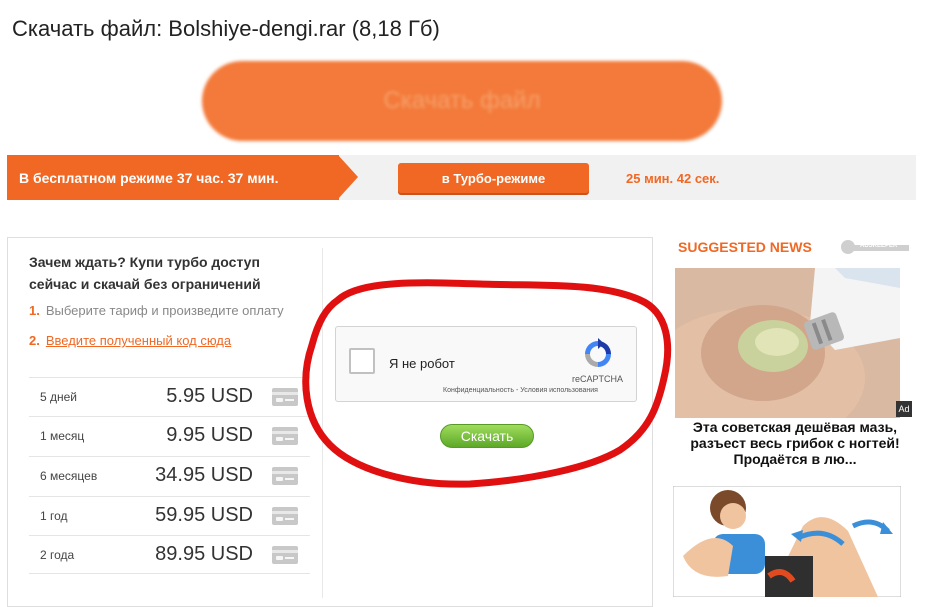  Describe the element at coordinates (879, 246) in the screenshot. I see `adkeeper-label: ADSKEEPER` at that location.